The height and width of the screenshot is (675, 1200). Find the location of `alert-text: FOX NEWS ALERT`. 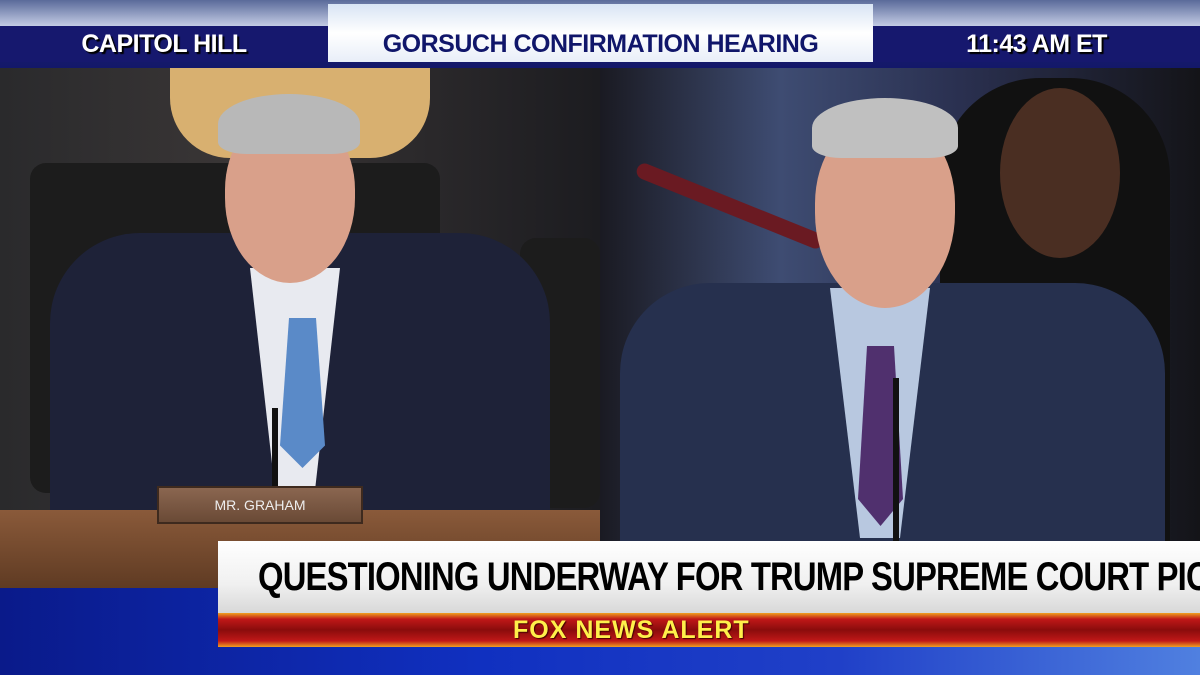

alert-text: FOX NEWS ALERT is located at coordinates (631, 629).